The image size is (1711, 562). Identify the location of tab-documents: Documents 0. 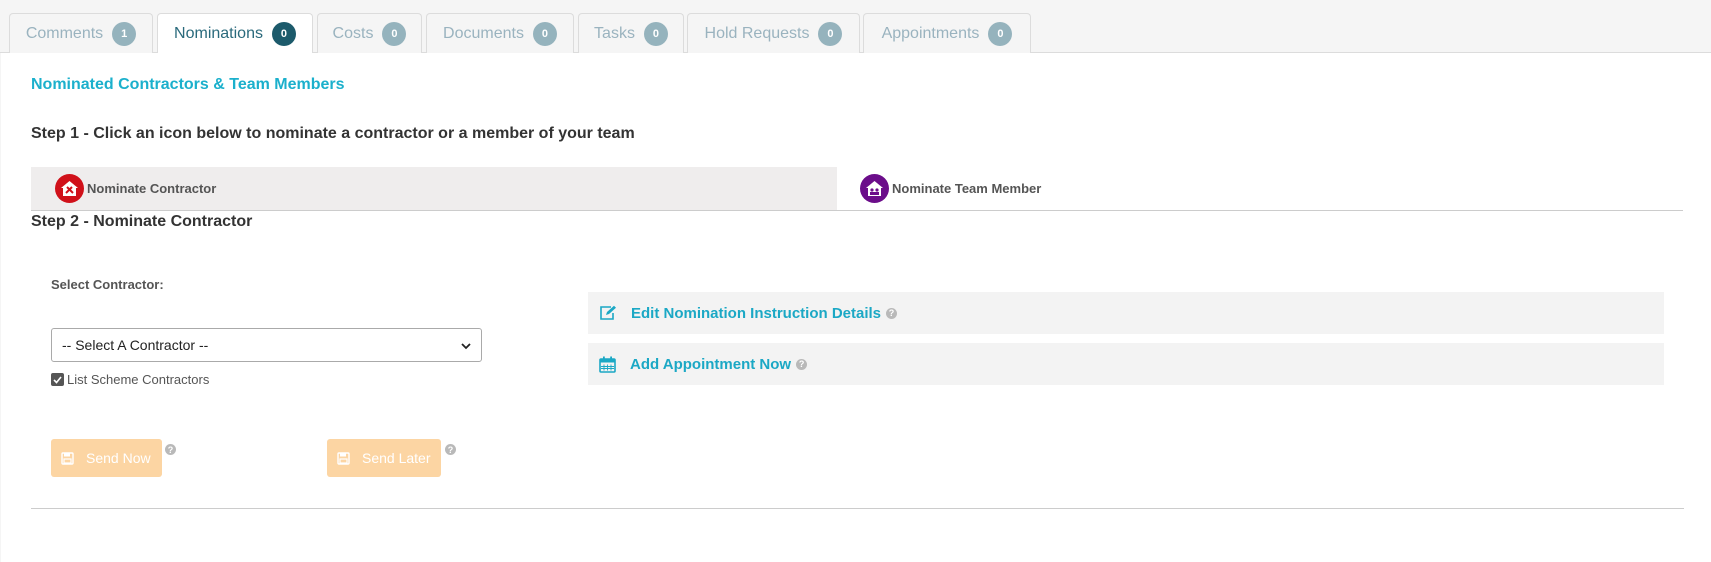
(500, 33).